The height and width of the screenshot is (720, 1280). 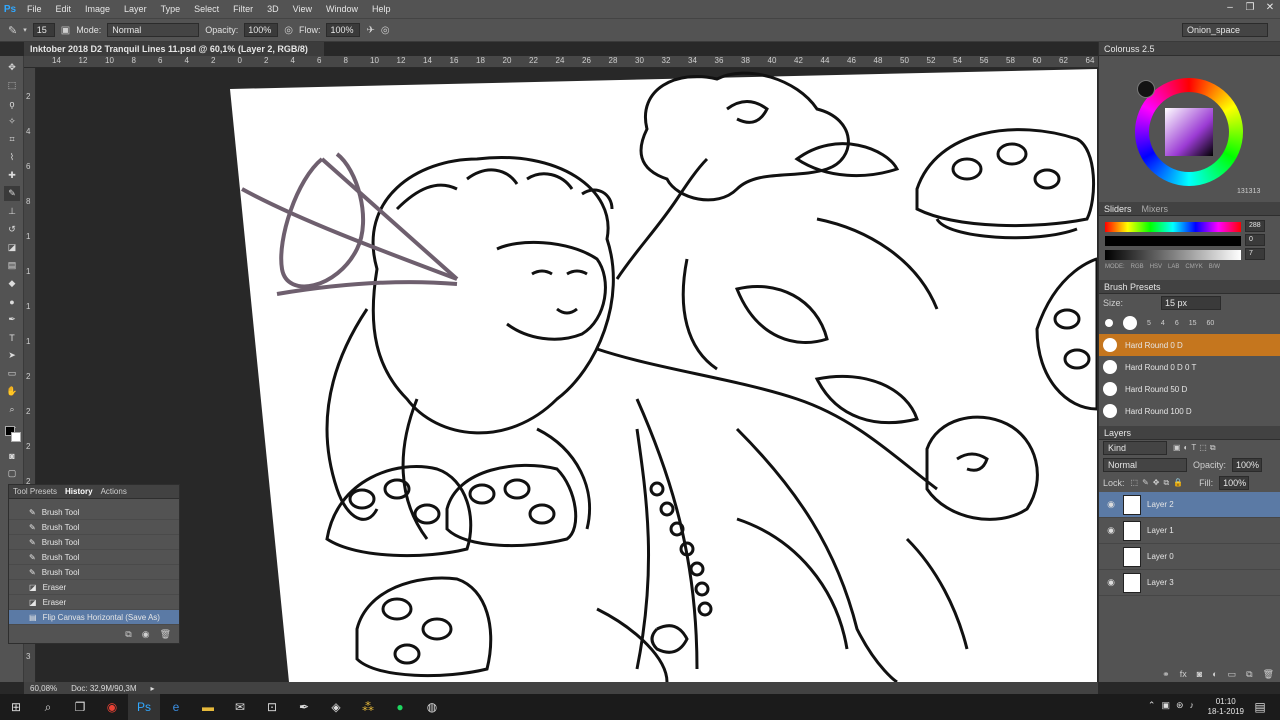 What do you see at coordinates (12, 301) in the screenshot?
I see `dodge-tool-icon: ●` at bounding box center [12, 301].